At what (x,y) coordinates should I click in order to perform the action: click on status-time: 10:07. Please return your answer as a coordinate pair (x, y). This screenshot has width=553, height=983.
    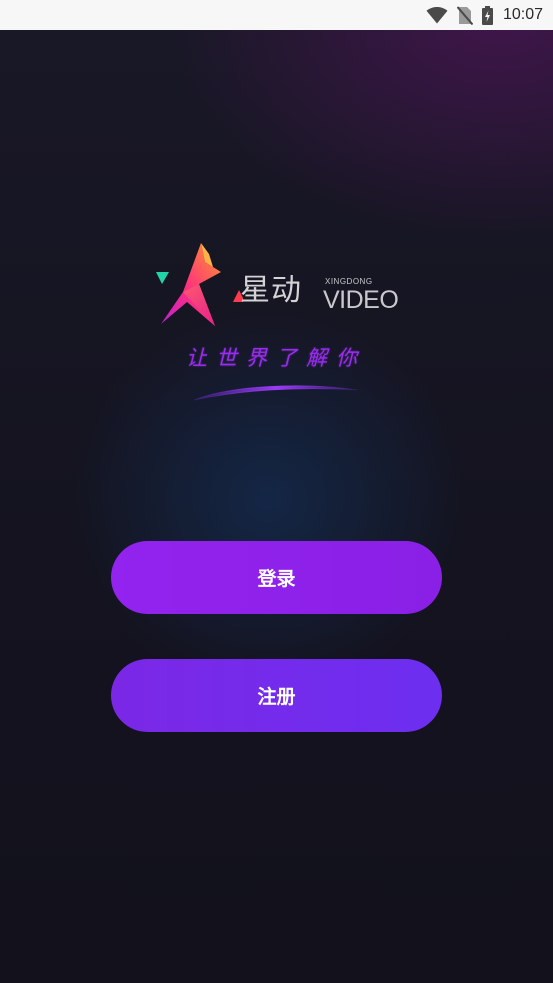
    Looking at the image, I should click on (522, 14).